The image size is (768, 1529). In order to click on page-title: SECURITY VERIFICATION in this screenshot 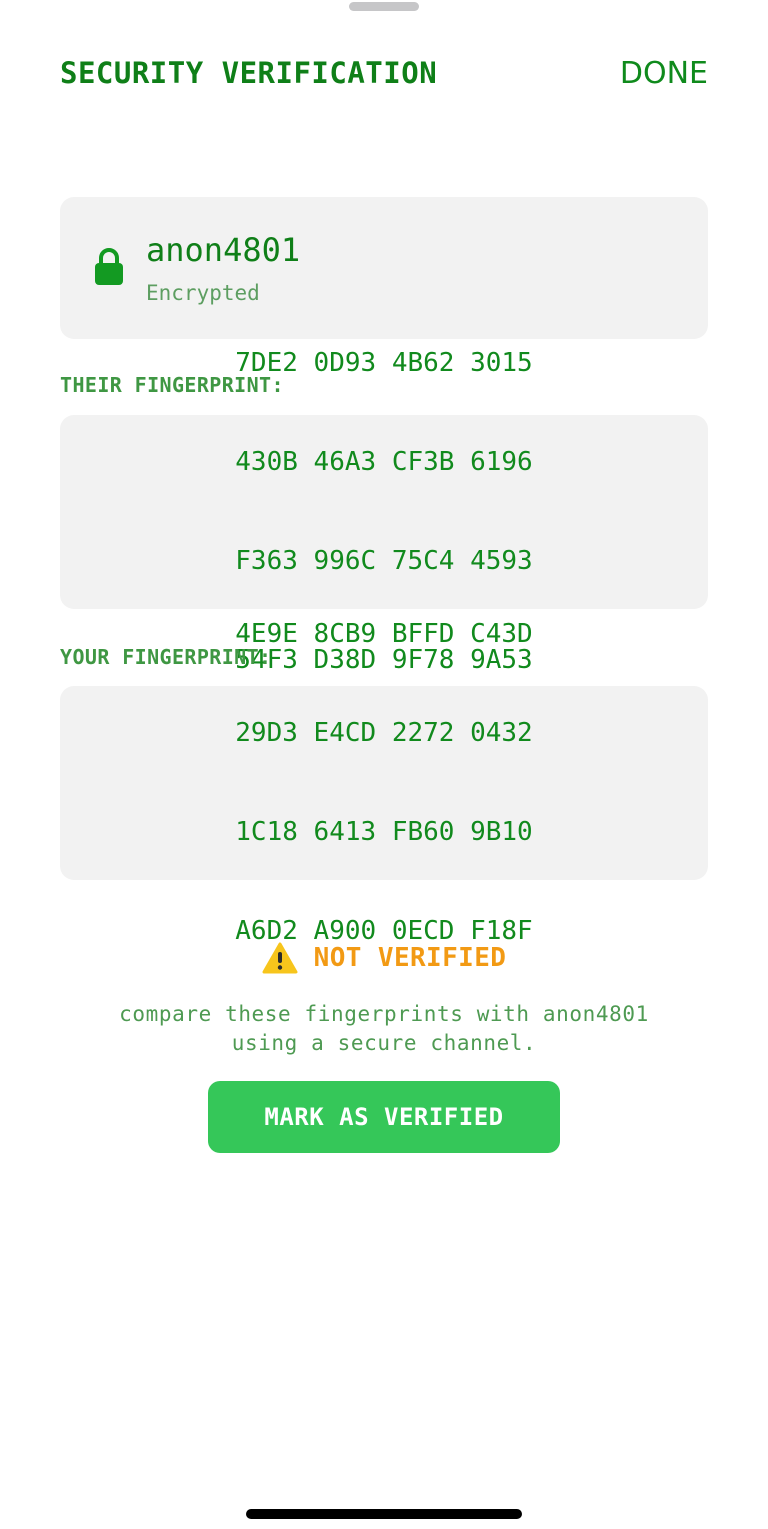, I will do `click(249, 73)`.